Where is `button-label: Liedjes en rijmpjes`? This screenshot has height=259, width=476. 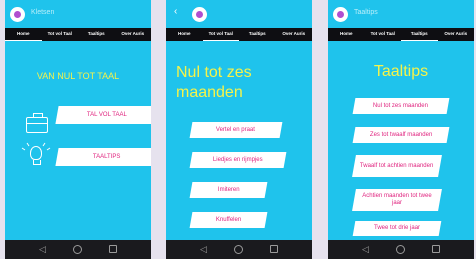 button-label: Liedjes en rijmpjes is located at coordinates (238, 159).